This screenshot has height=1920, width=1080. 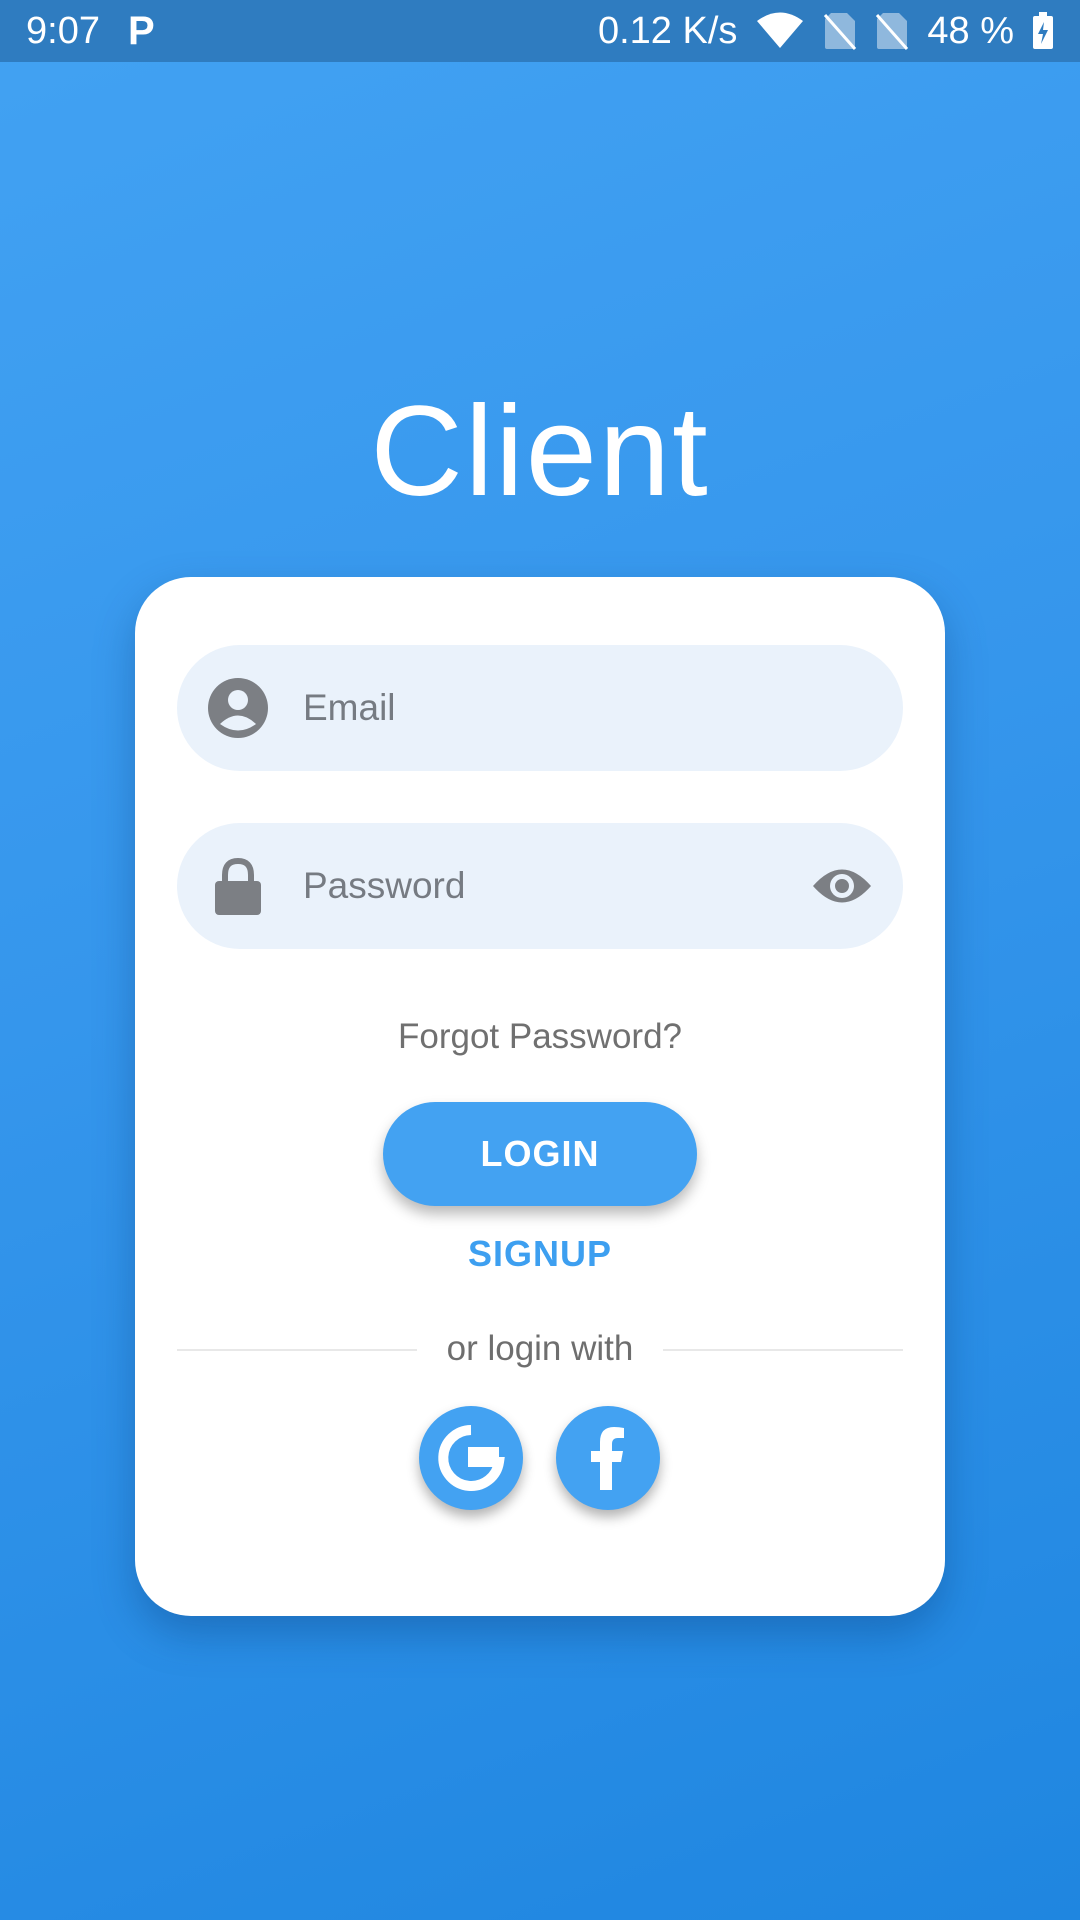 I want to click on account-circle-icon, so click(x=238, y=708).